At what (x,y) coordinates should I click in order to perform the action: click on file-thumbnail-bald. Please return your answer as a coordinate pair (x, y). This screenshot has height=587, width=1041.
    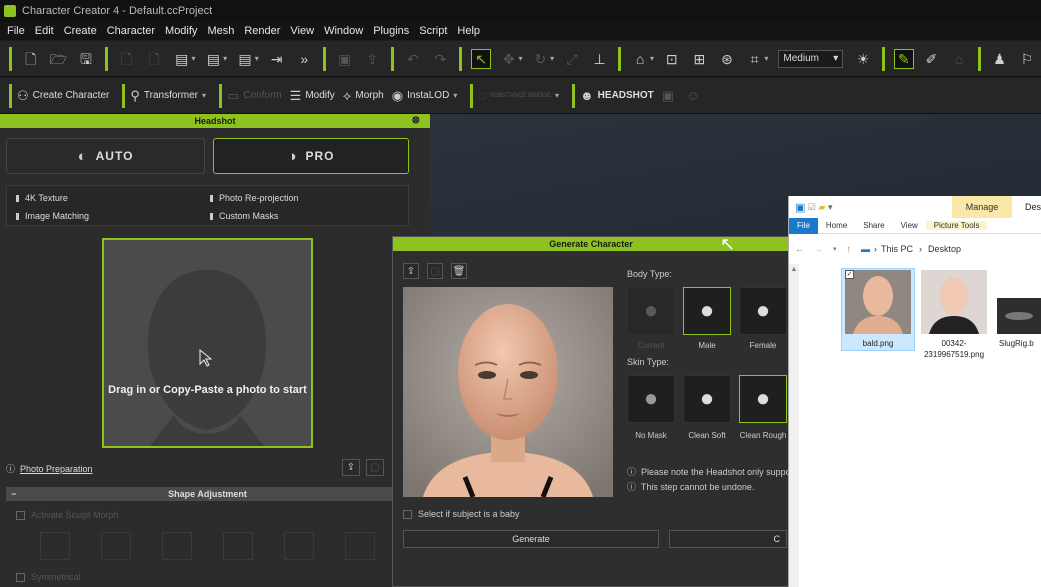
    Looking at the image, I should click on (878, 302).